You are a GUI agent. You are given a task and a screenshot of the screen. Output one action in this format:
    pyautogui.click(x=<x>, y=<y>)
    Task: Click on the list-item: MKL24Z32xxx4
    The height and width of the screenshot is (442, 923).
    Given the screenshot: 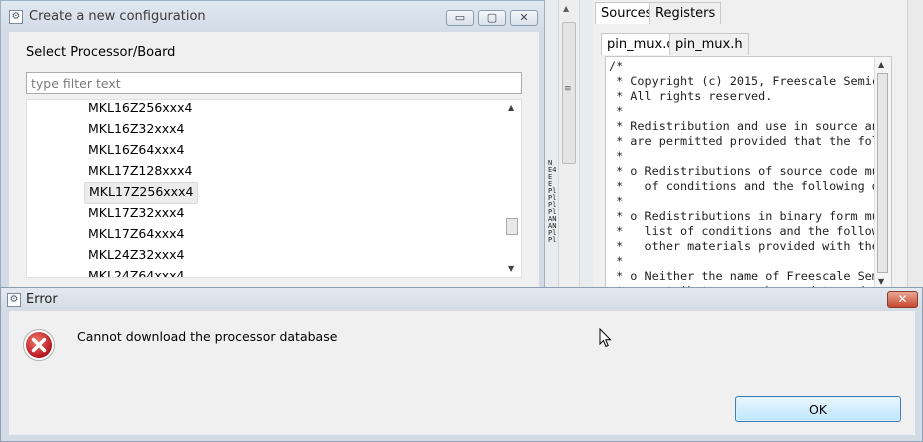 What is the action you would take?
    pyautogui.click(x=136, y=255)
    